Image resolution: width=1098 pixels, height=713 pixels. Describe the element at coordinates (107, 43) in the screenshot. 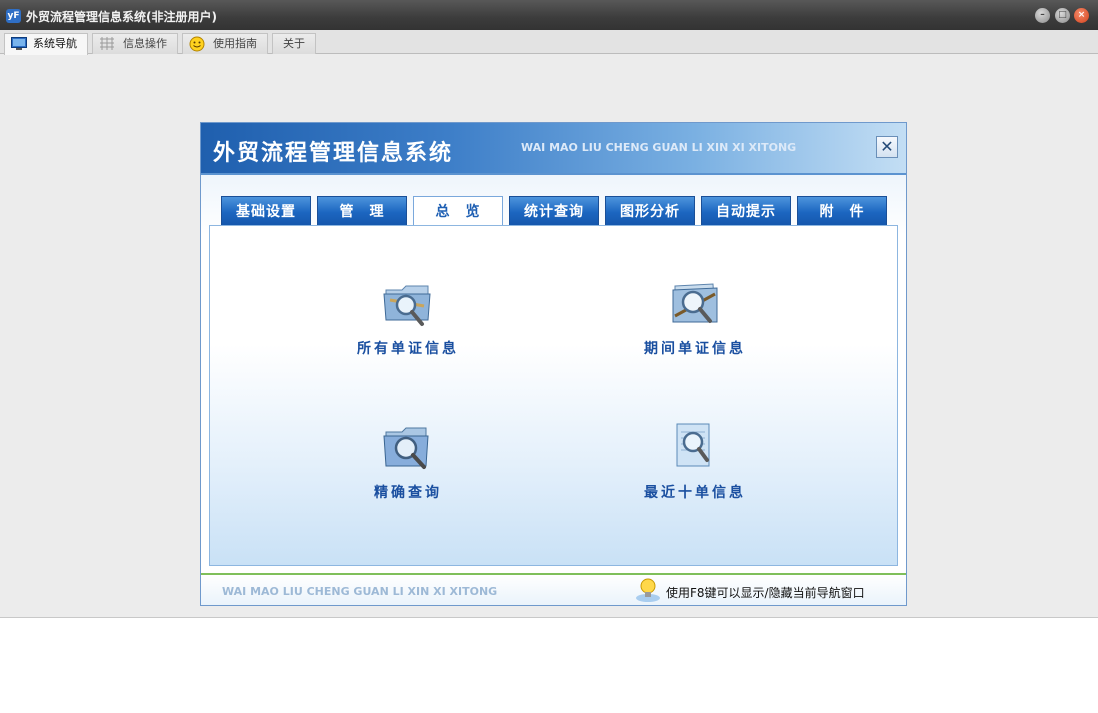

I see `grid-icon` at that location.